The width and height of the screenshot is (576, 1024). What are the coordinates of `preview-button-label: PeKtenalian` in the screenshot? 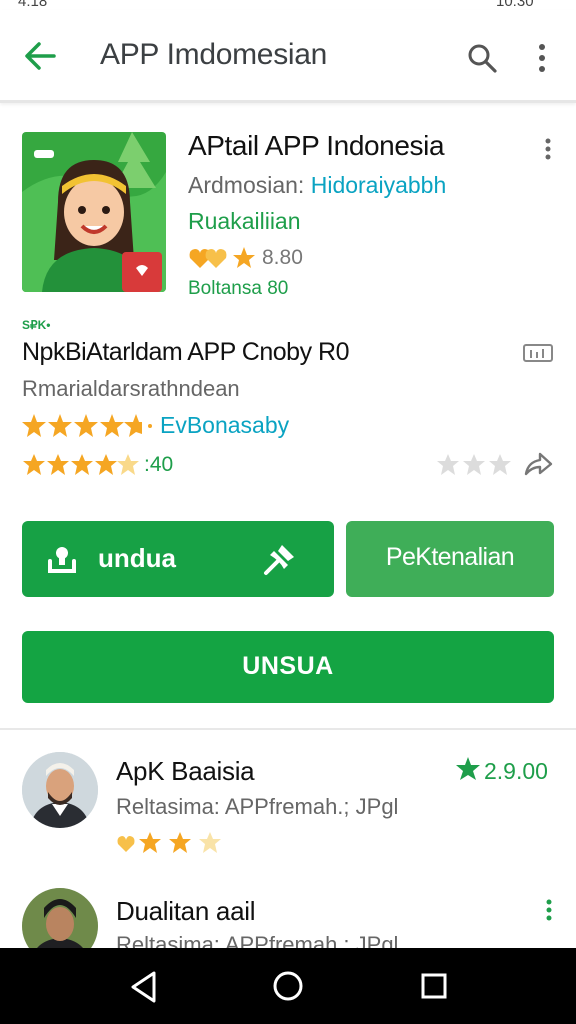 It's located at (450, 557).